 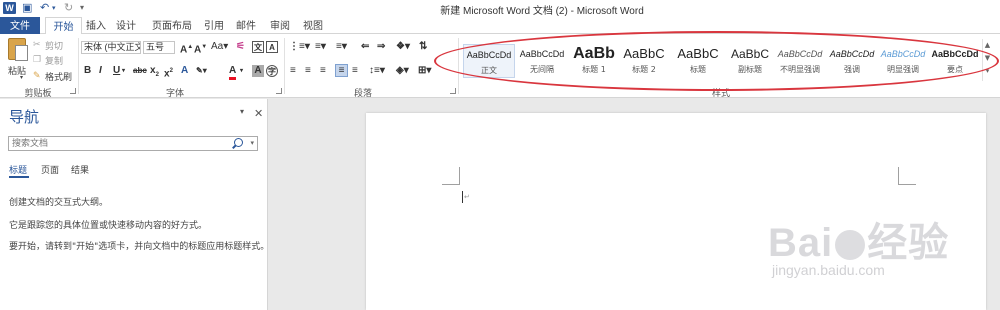 What do you see at coordinates (903, 61) in the screenshot?
I see `style-item: AaBbCcDd 明显强调` at bounding box center [903, 61].